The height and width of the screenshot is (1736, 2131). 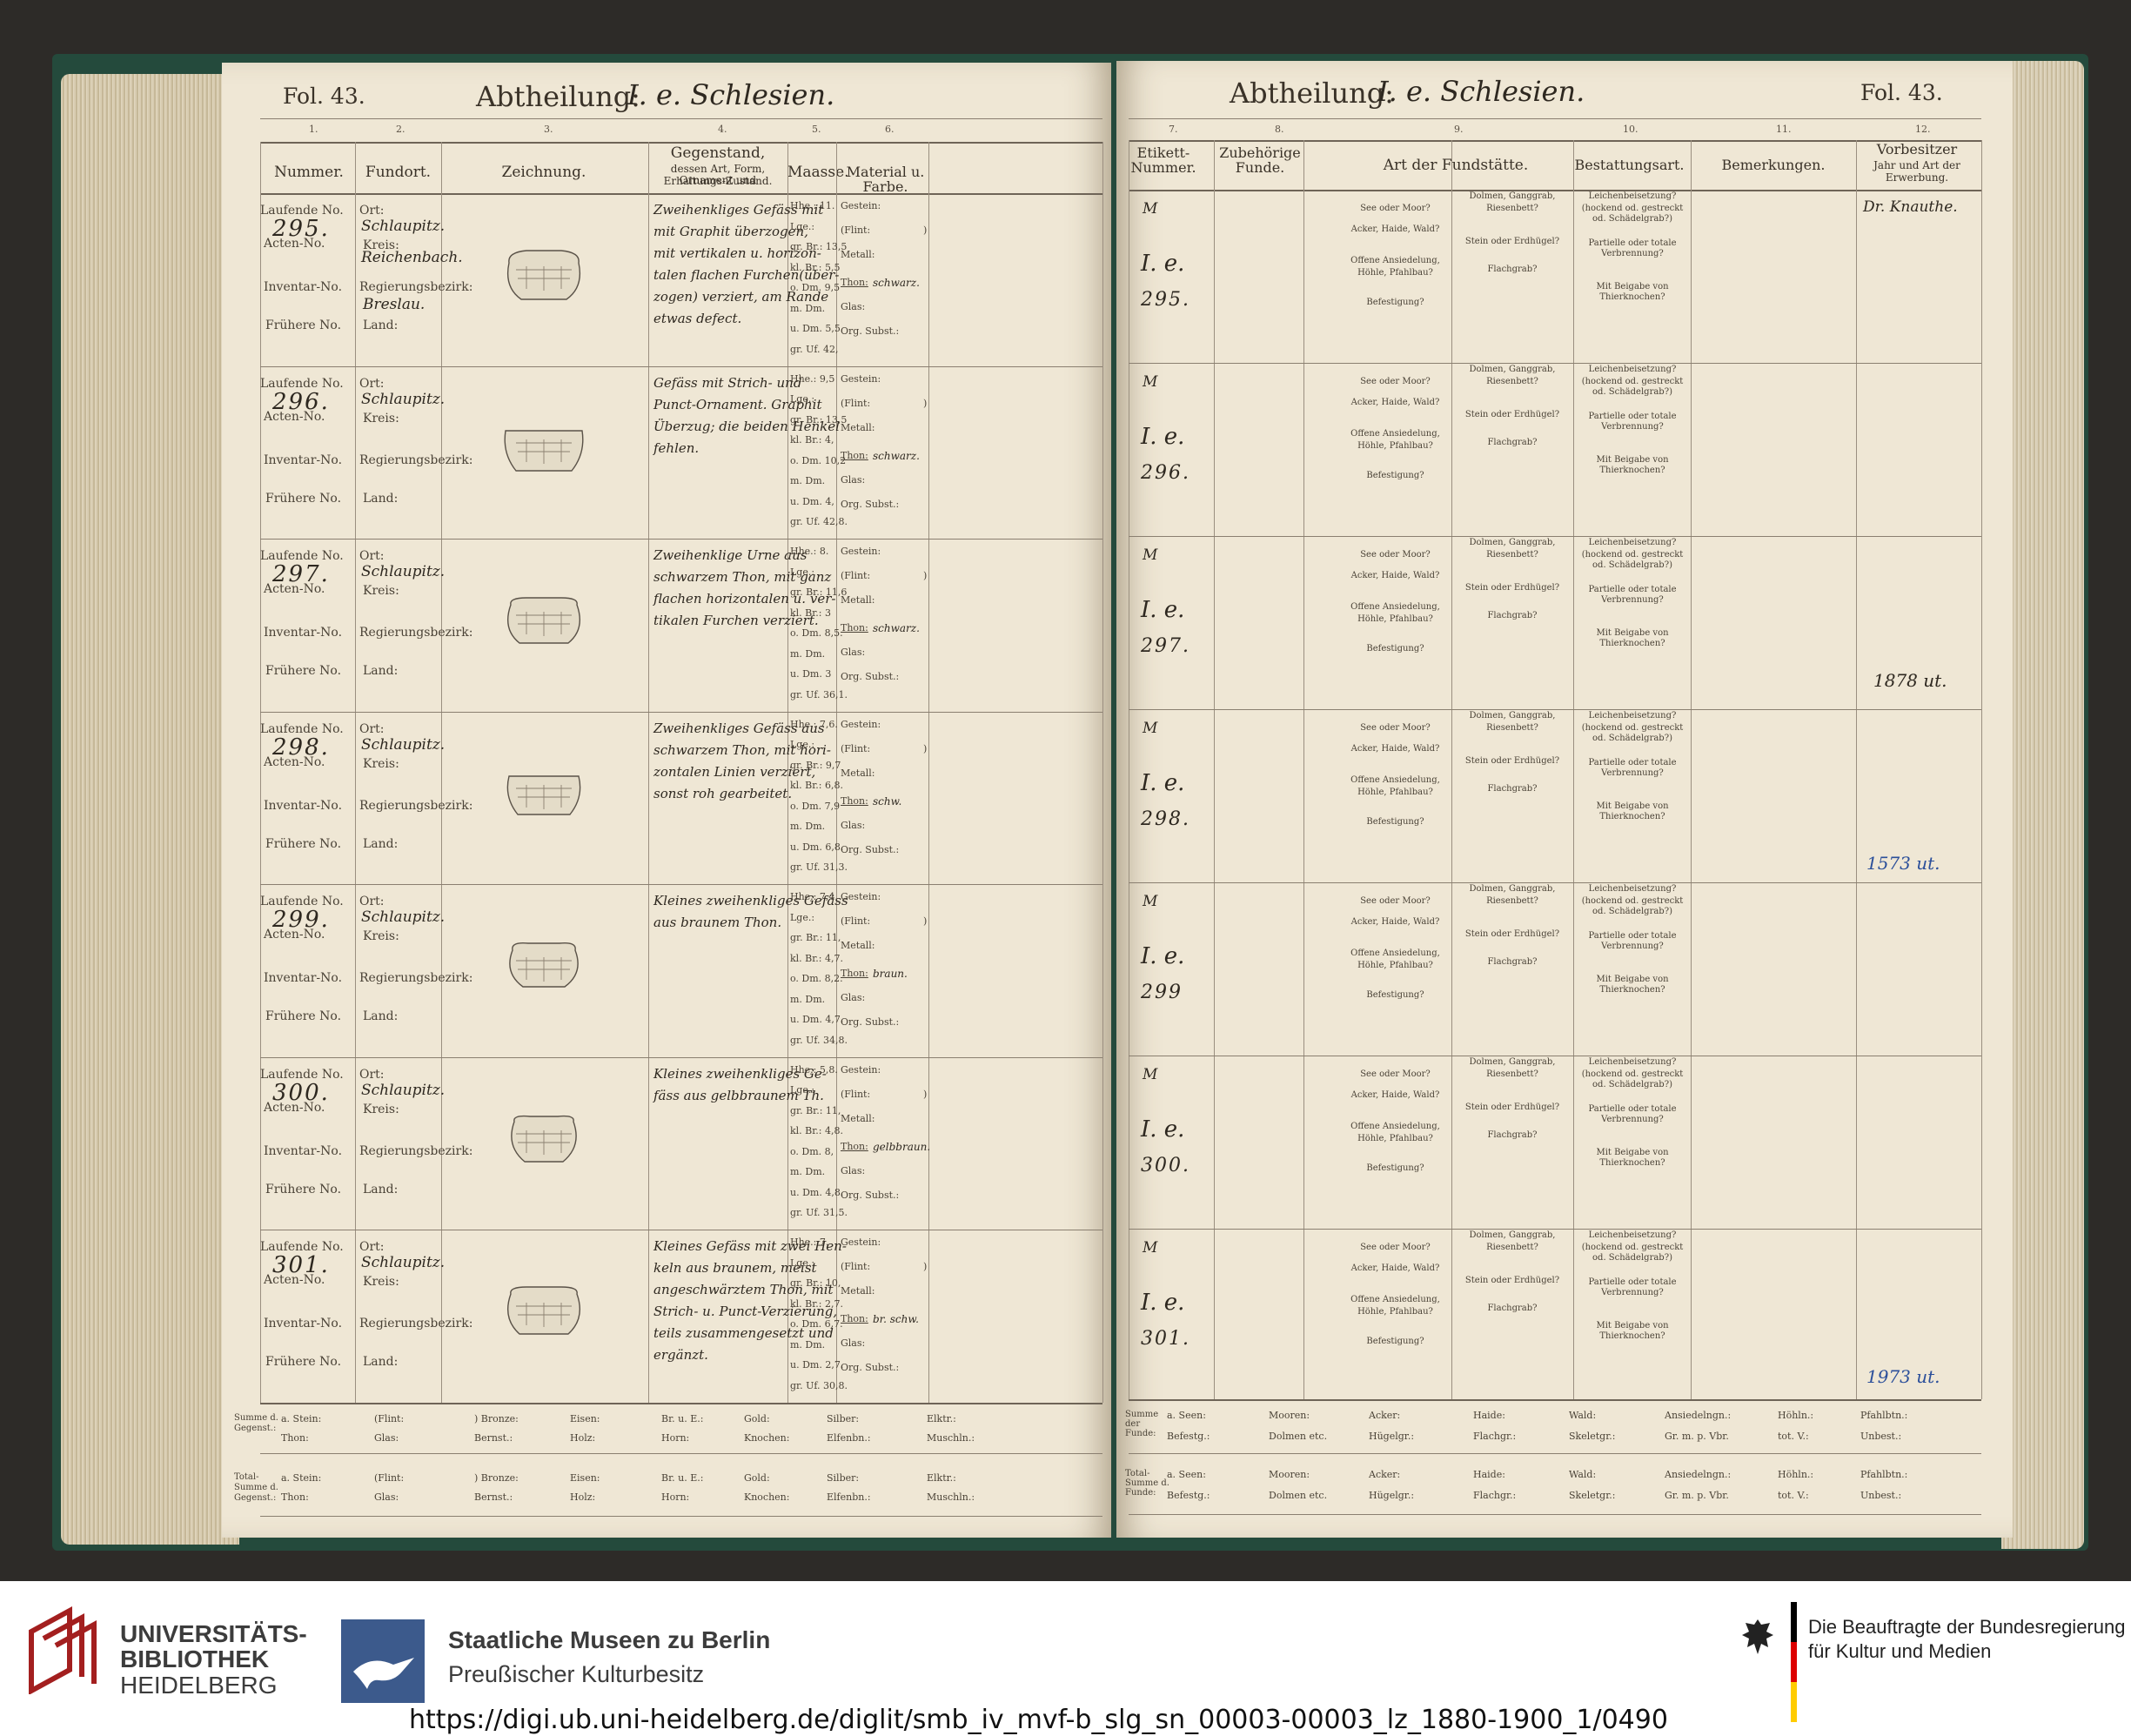 I want to click on material-thon-value: schwarz., so click(x=896, y=283).